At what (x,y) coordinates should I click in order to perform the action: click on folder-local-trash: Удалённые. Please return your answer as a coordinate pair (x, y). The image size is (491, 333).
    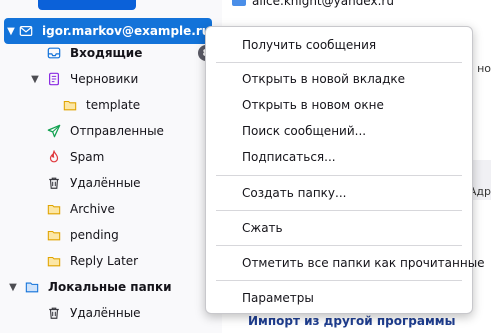
    Looking at the image, I should click on (111, 313).